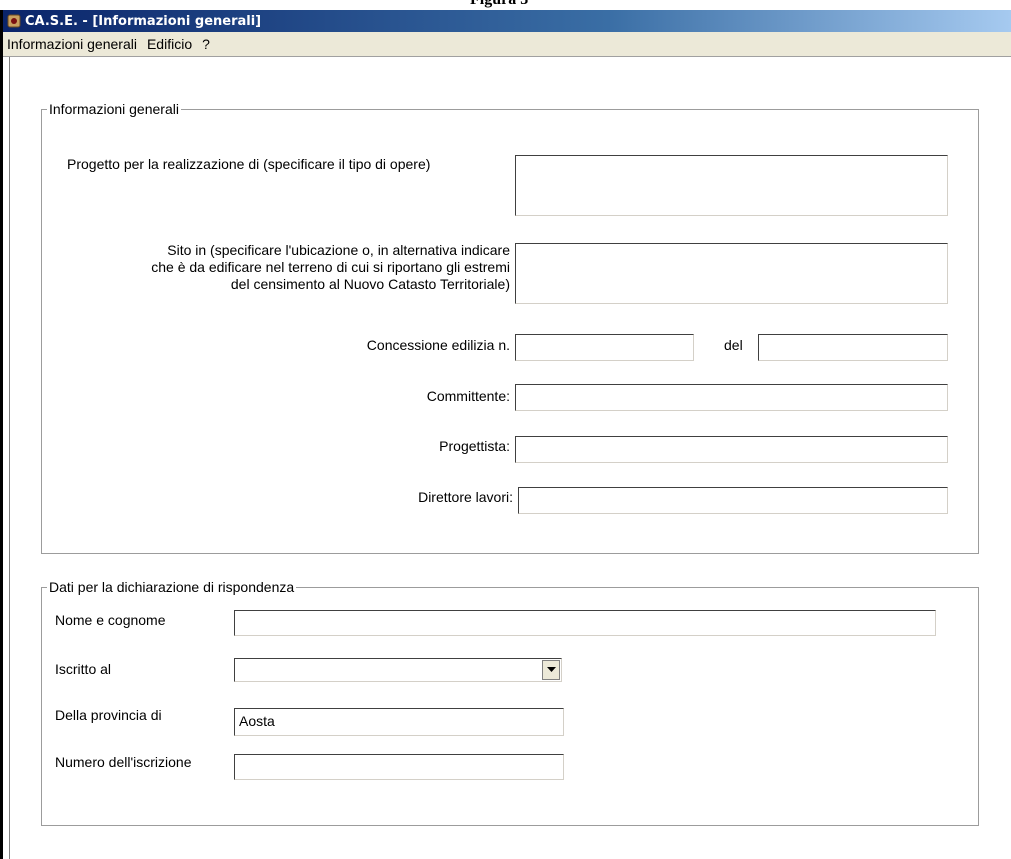 This screenshot has width=1011, height=859. I want to click on menu-edificio: Edificio, so click(170, 44).